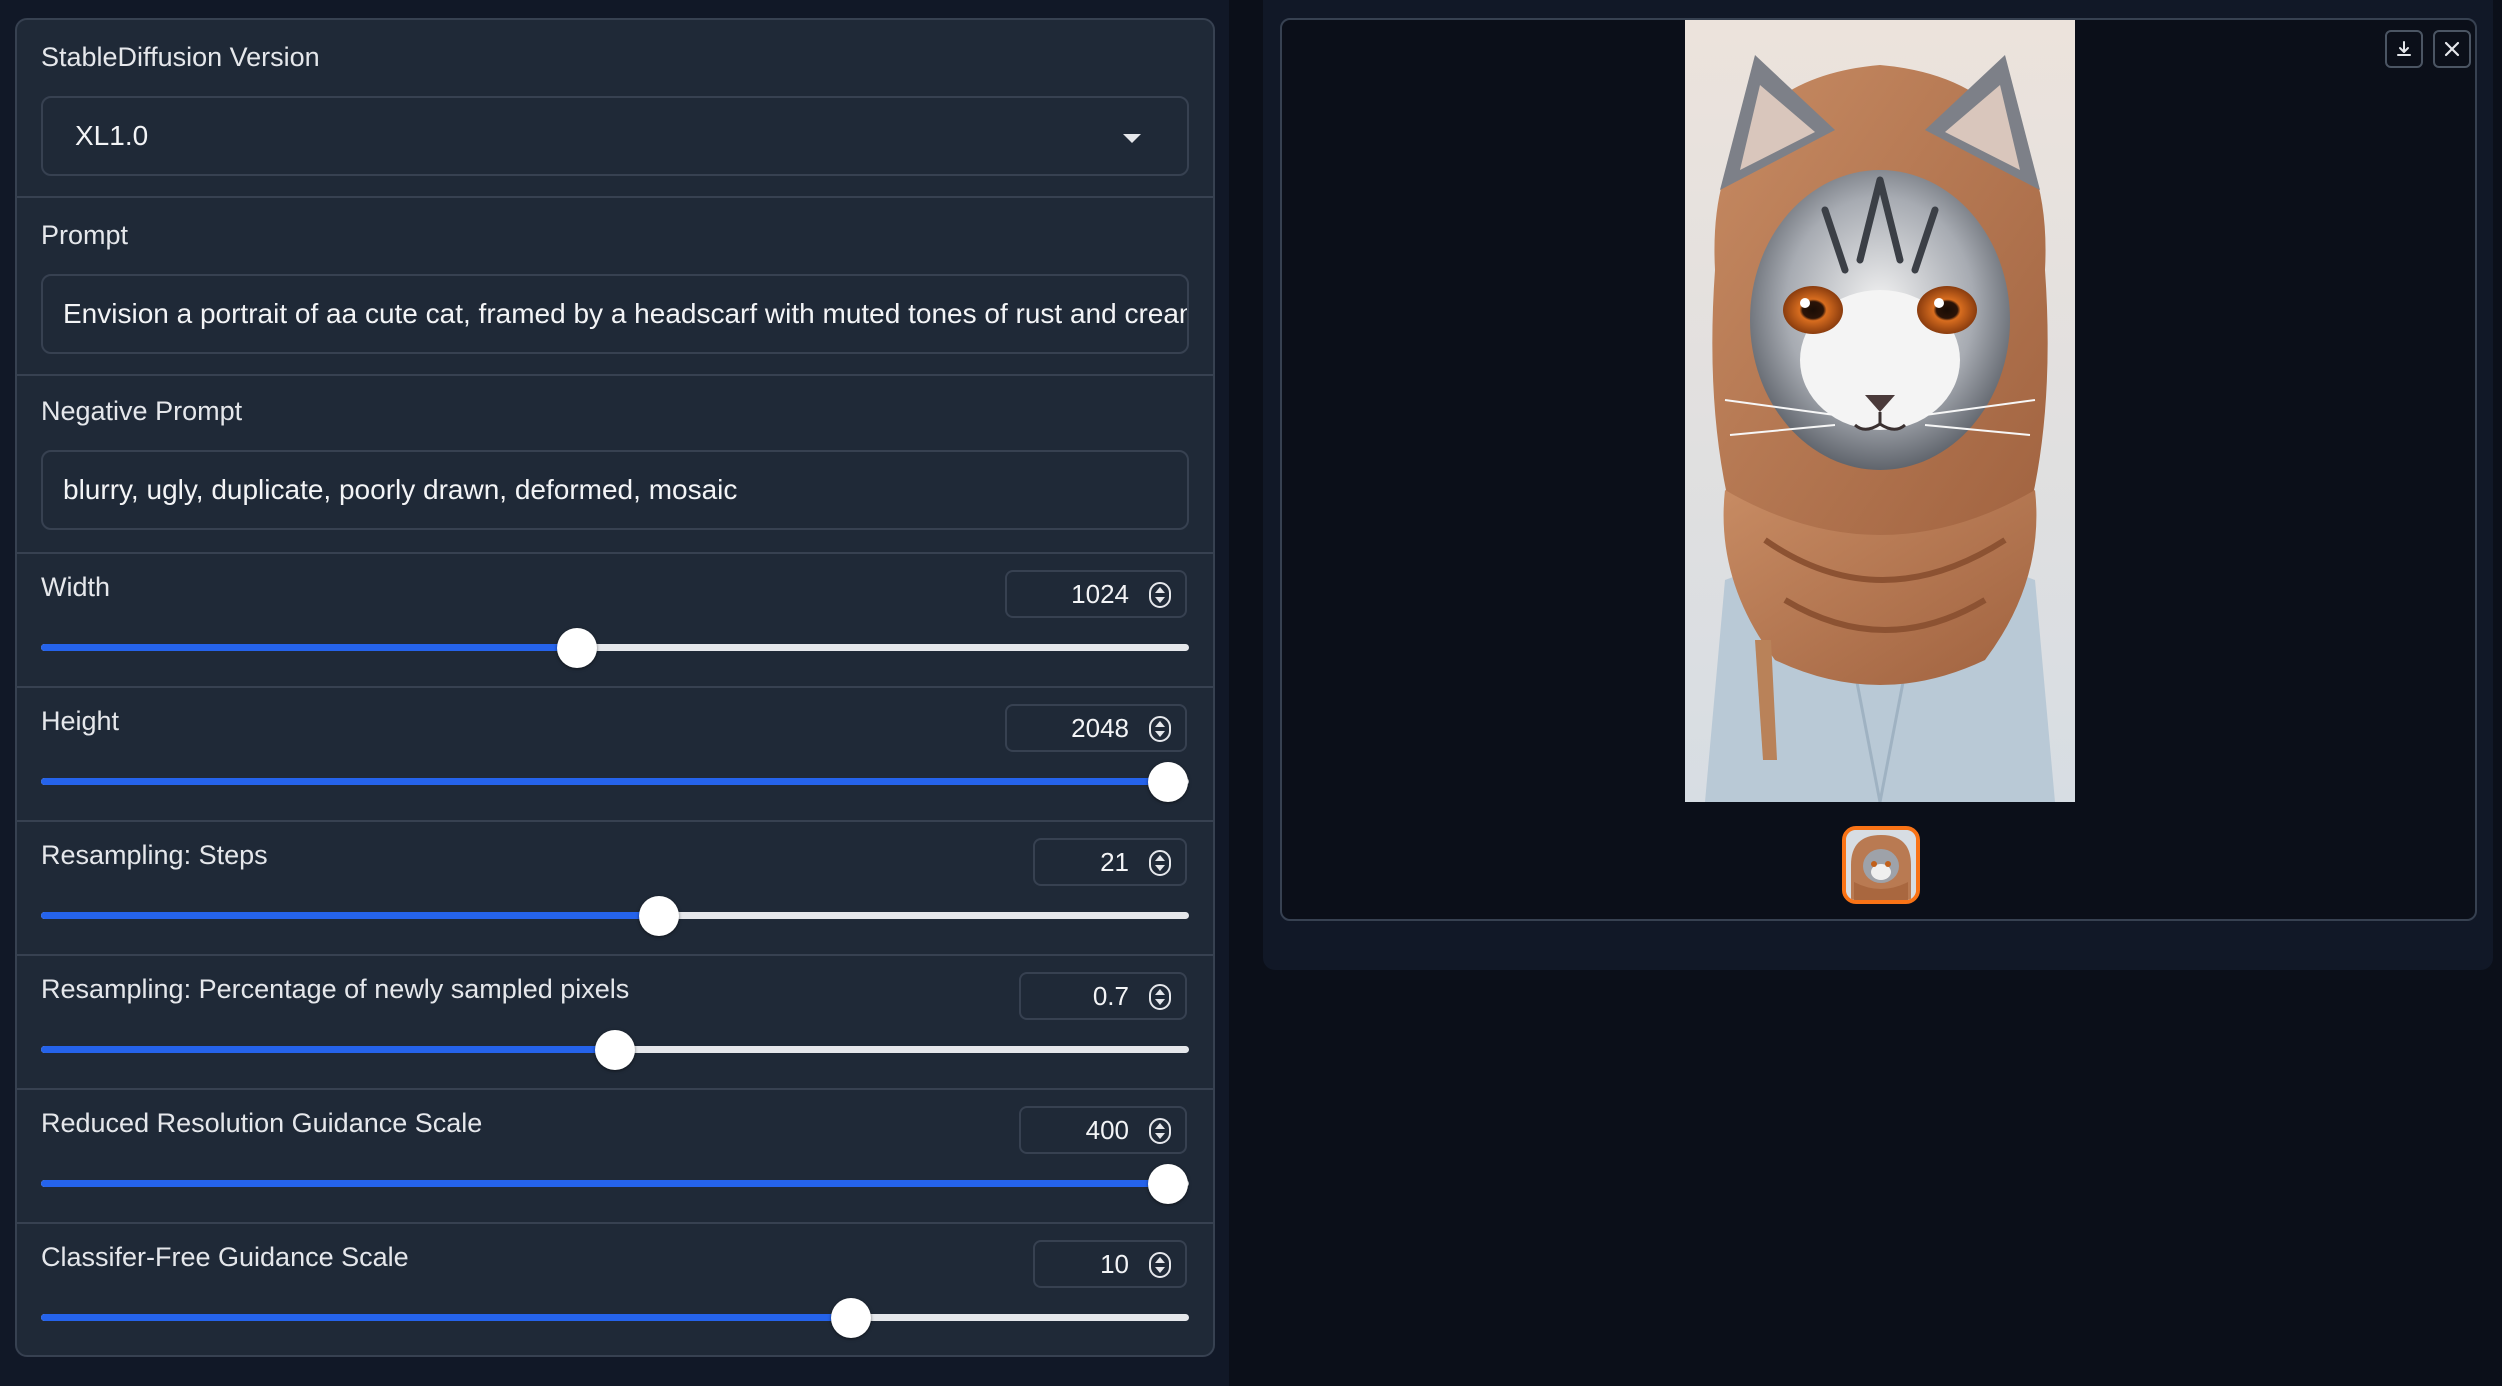 The width and height of the screenshot is (2502, 1386). I want to click on cat-thumbnail-illustration, so click(1881, 865).